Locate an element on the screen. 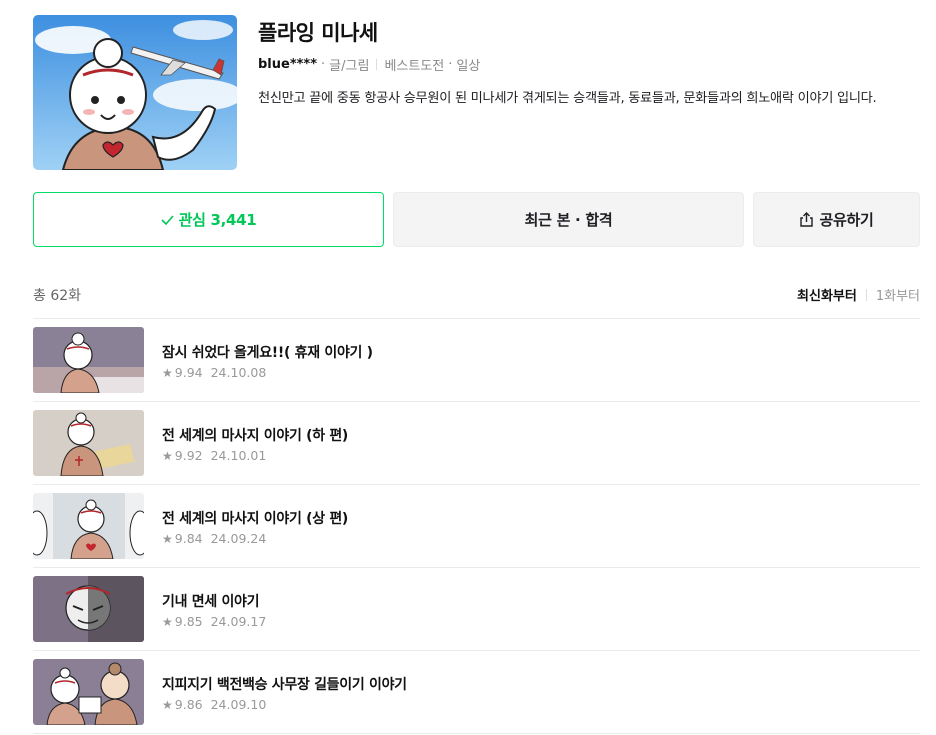 The height and width of the screenshot is (735, 936). episode-date: 24.09.17 is located at coordinates (238, 621).